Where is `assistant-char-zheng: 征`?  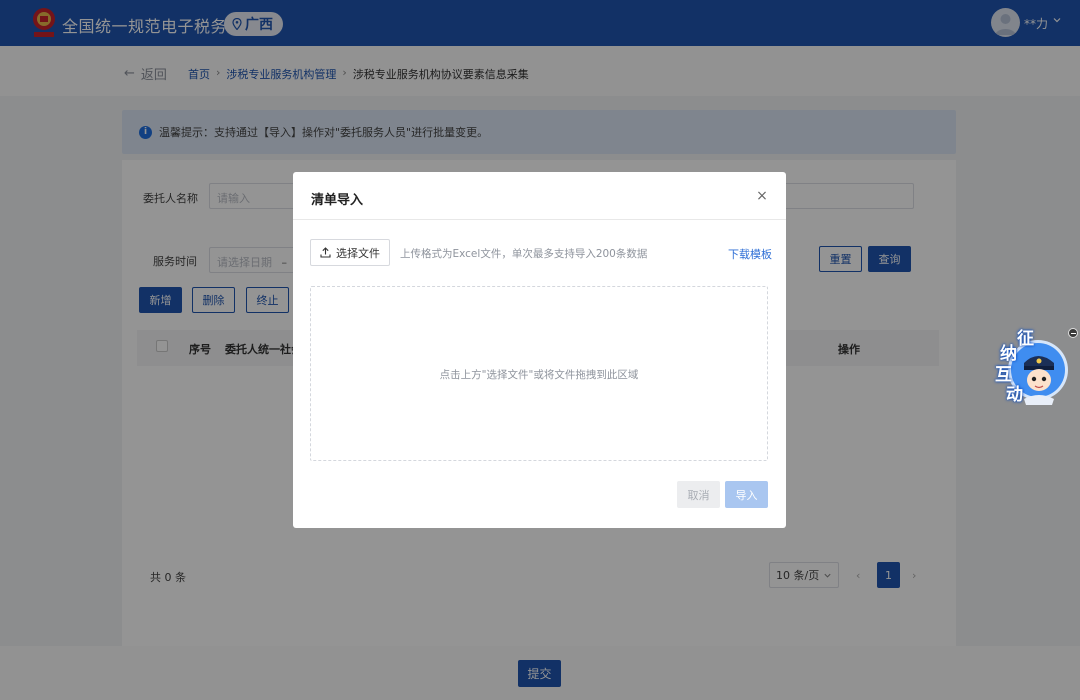 assistant-char-zheng: 征 is located at coordinates (1025, 339).